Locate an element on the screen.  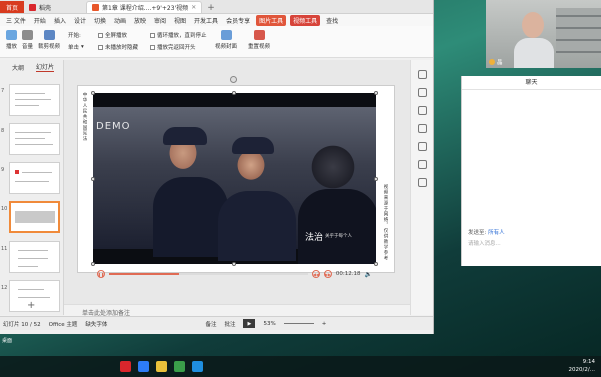
theme-name: Office 主题 is located at coordinates (63, 324).